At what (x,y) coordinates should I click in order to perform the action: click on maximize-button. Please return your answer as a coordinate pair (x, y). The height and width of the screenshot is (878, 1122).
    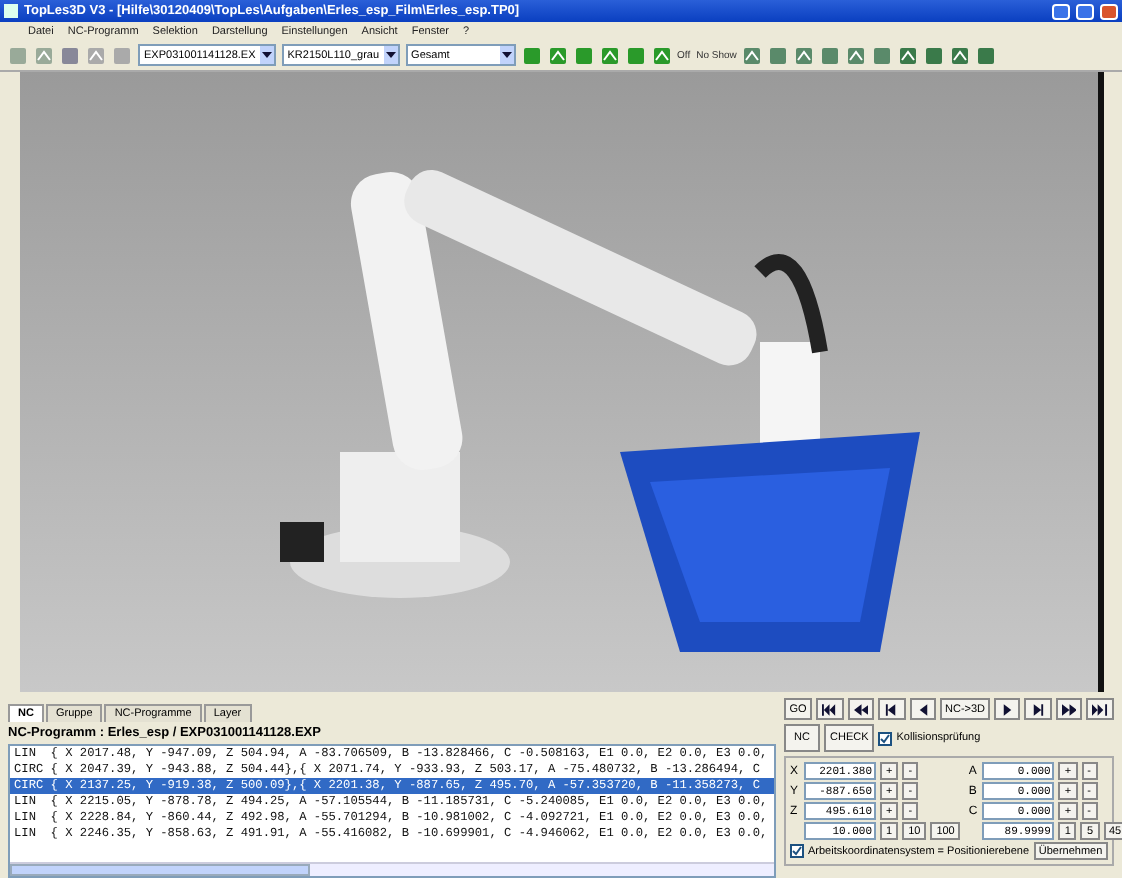
    Looking at the image, I should click on (1085, 11).